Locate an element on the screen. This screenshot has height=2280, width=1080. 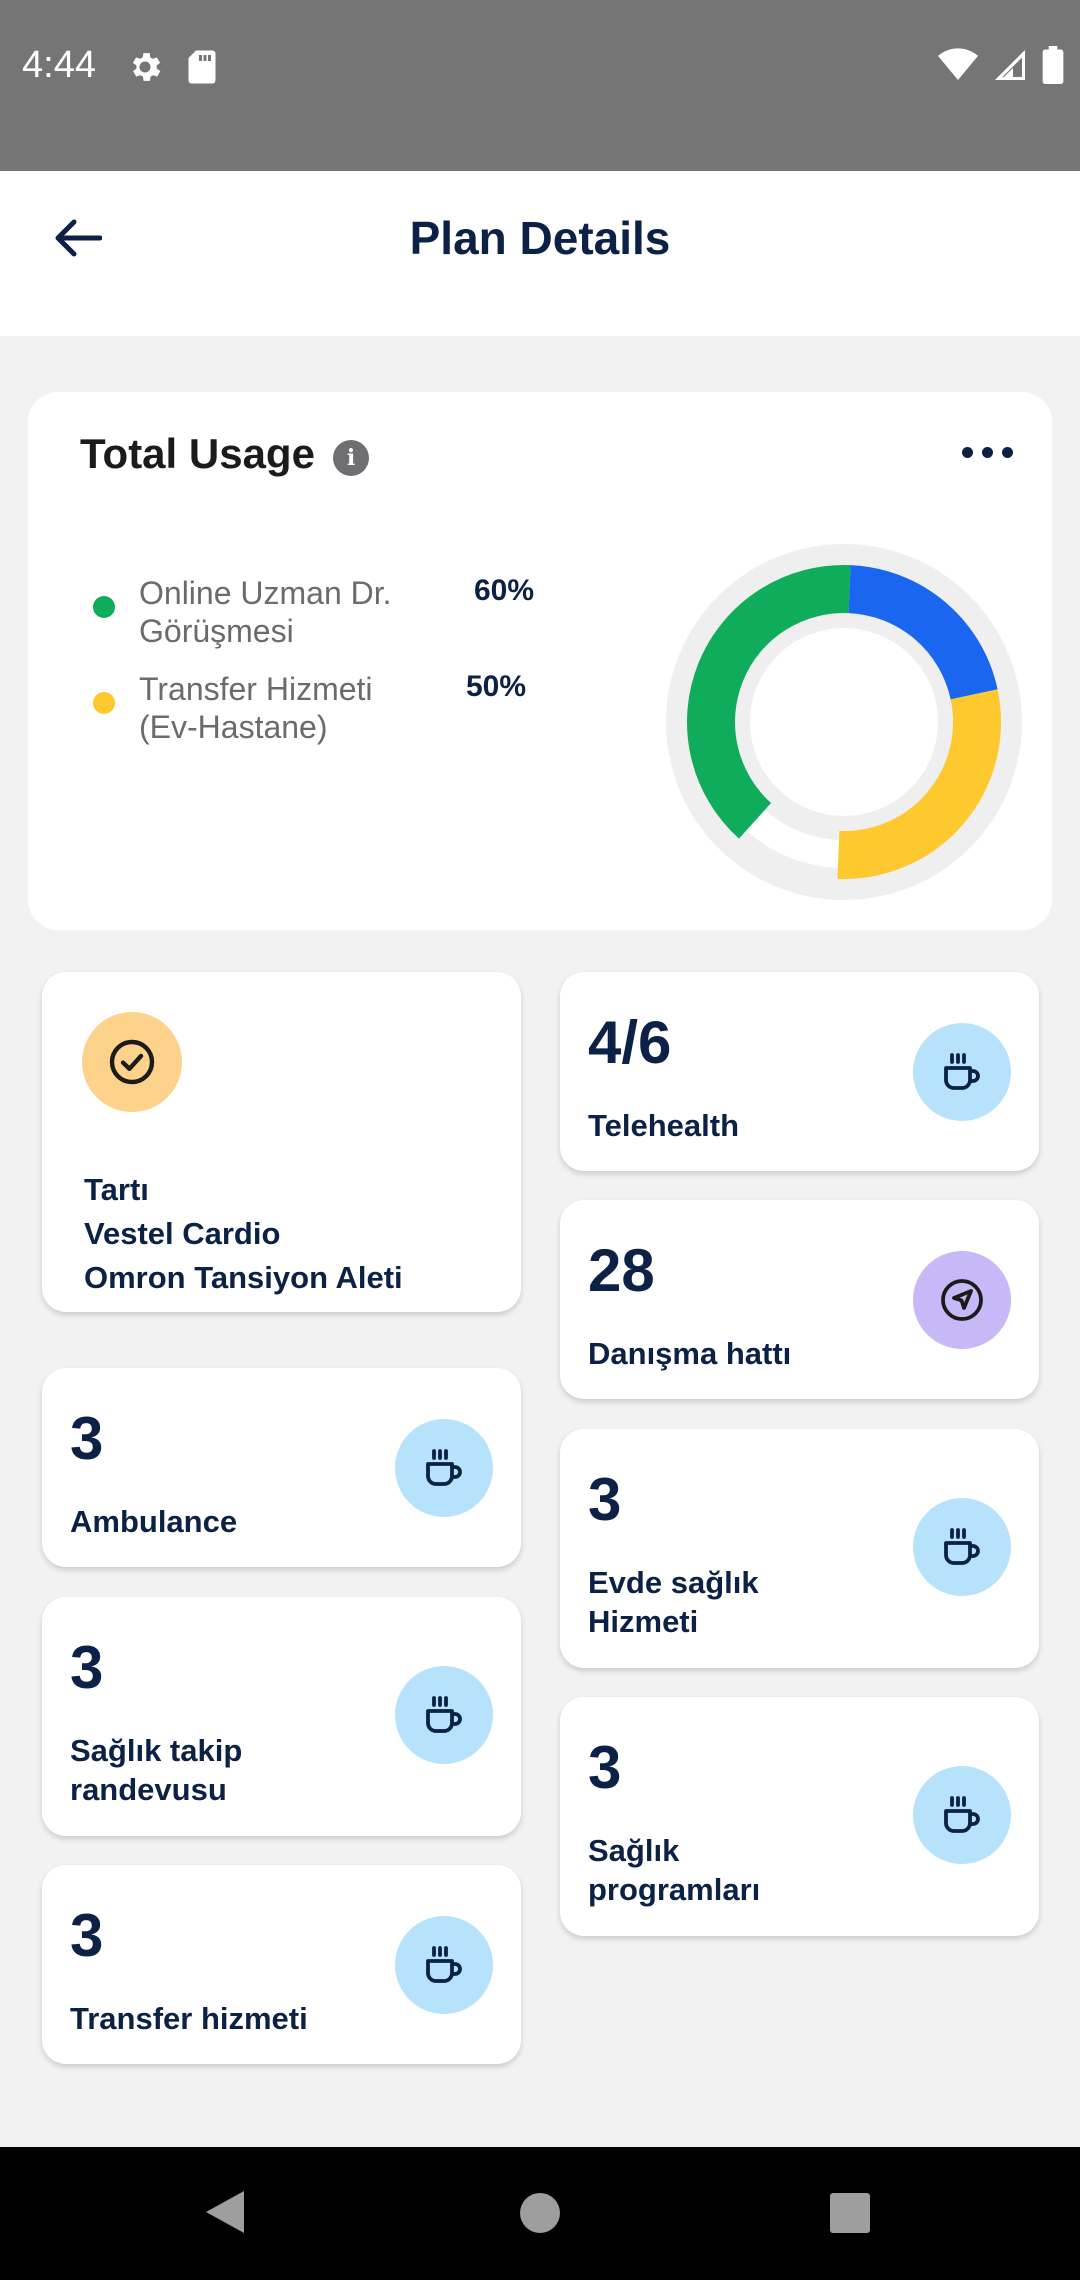
nav-home-icon is located at coordinates (540, 2213).